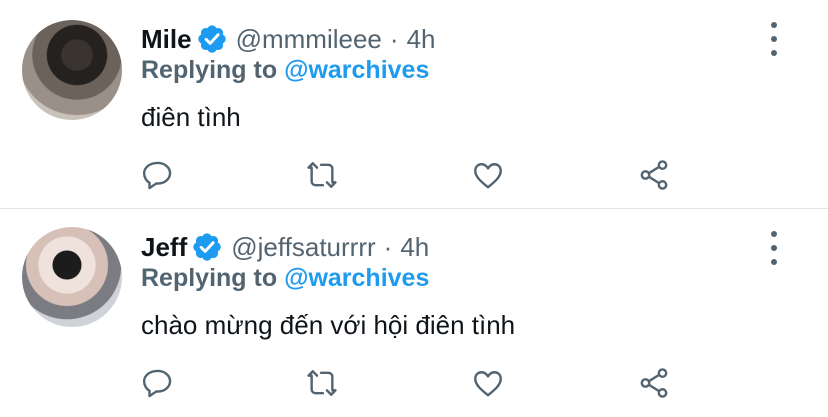  I want to click on retweet-button, so click(322, 383).